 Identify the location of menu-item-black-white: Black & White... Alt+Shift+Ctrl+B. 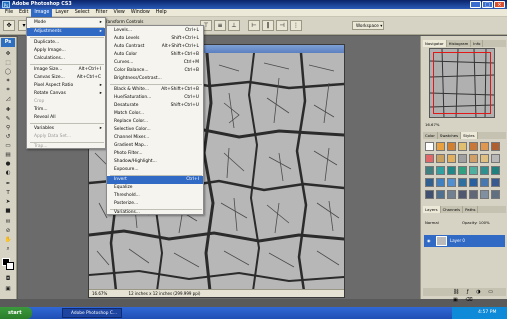
(155, 90).